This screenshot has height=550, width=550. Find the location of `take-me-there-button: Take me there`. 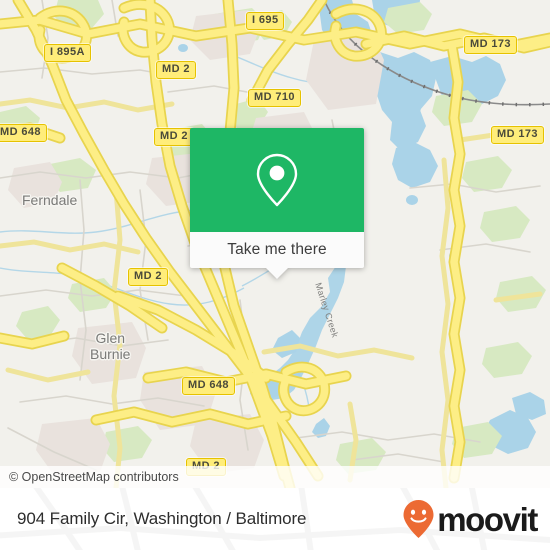

take-me-there-button: Take me there is located at coordinates (277, 250).